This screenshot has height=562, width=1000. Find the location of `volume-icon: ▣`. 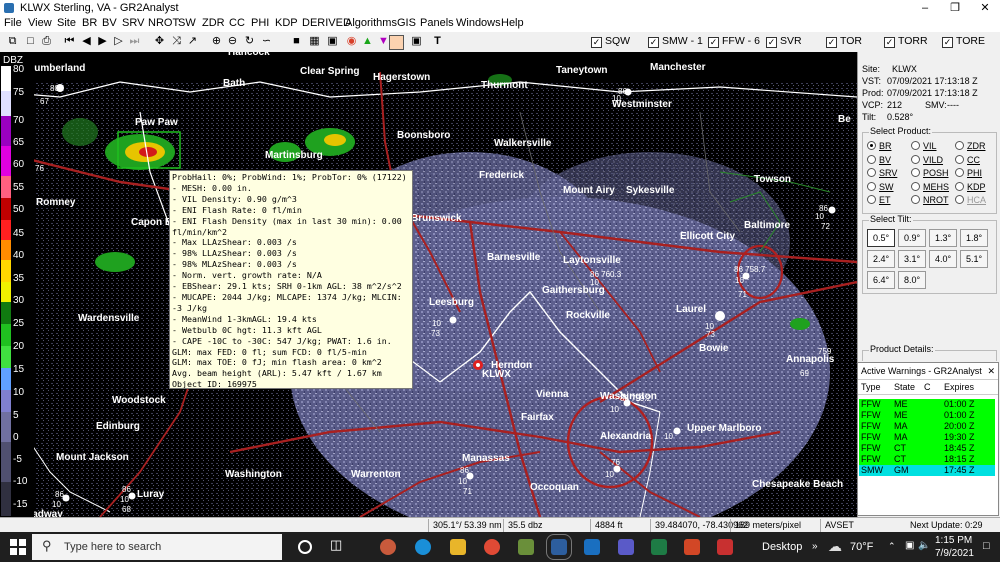

volume-icon: ▣ is located at coordinates (332, 41).